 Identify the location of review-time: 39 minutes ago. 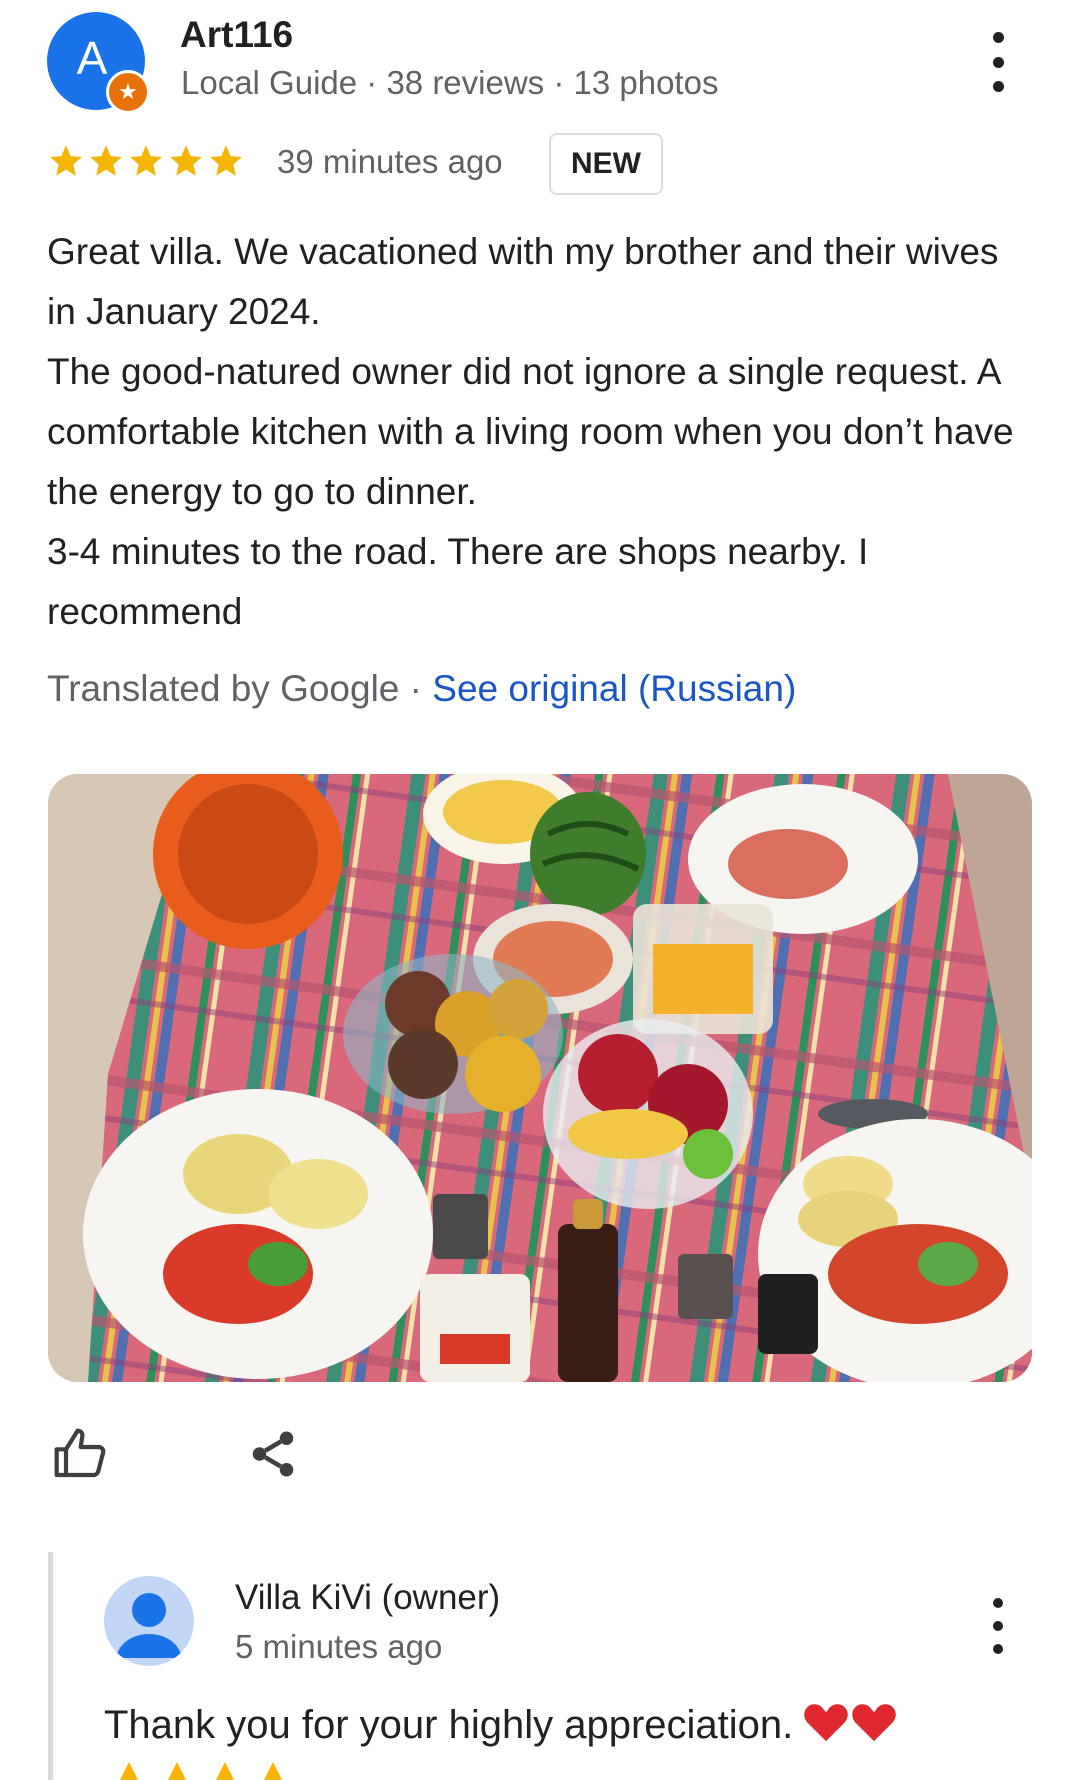
(390, 161).